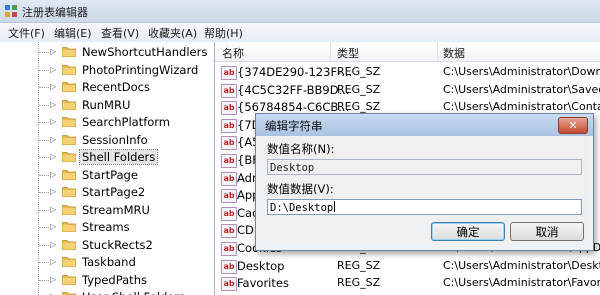  What do you see at coordinates (263, 283) in the screenshot?
I see `value-name: Favorites` at bounding box center [263, 283].